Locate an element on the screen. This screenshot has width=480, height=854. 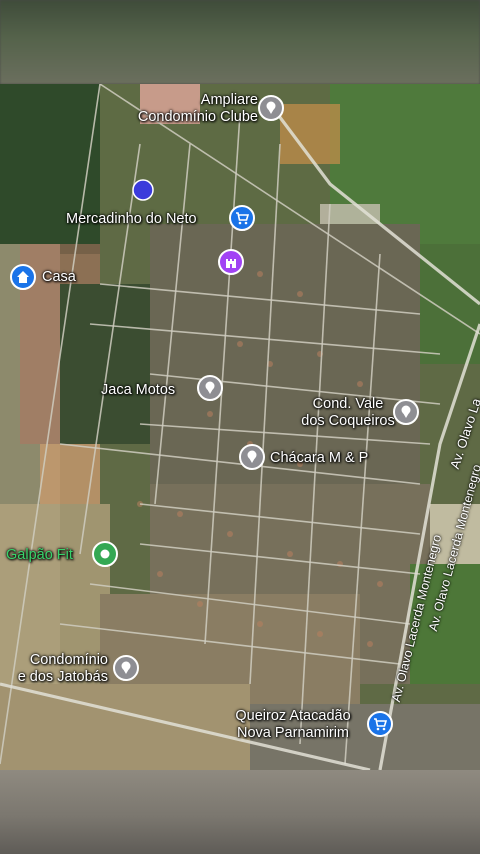
current-location-dot-icon is located at coordinates (143, 190).